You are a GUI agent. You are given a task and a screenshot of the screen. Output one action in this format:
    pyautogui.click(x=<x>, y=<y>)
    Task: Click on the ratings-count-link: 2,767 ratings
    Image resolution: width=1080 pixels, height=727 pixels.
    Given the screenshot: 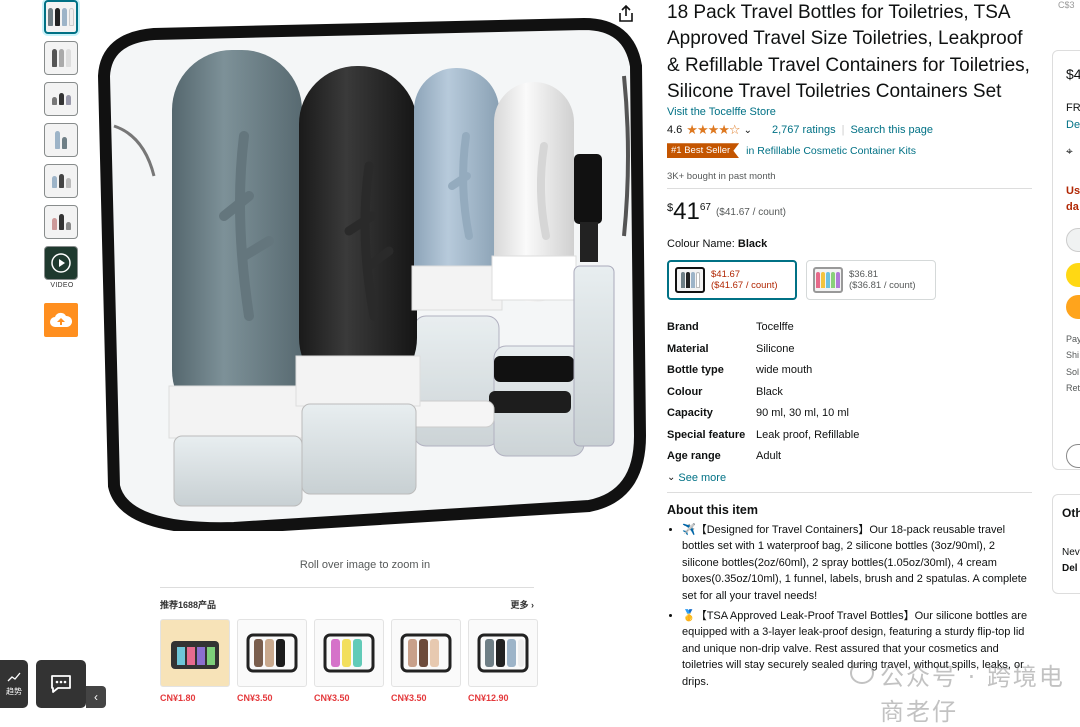 What is the action you would take?
    pyautogui.click(x=804, y=130)
    